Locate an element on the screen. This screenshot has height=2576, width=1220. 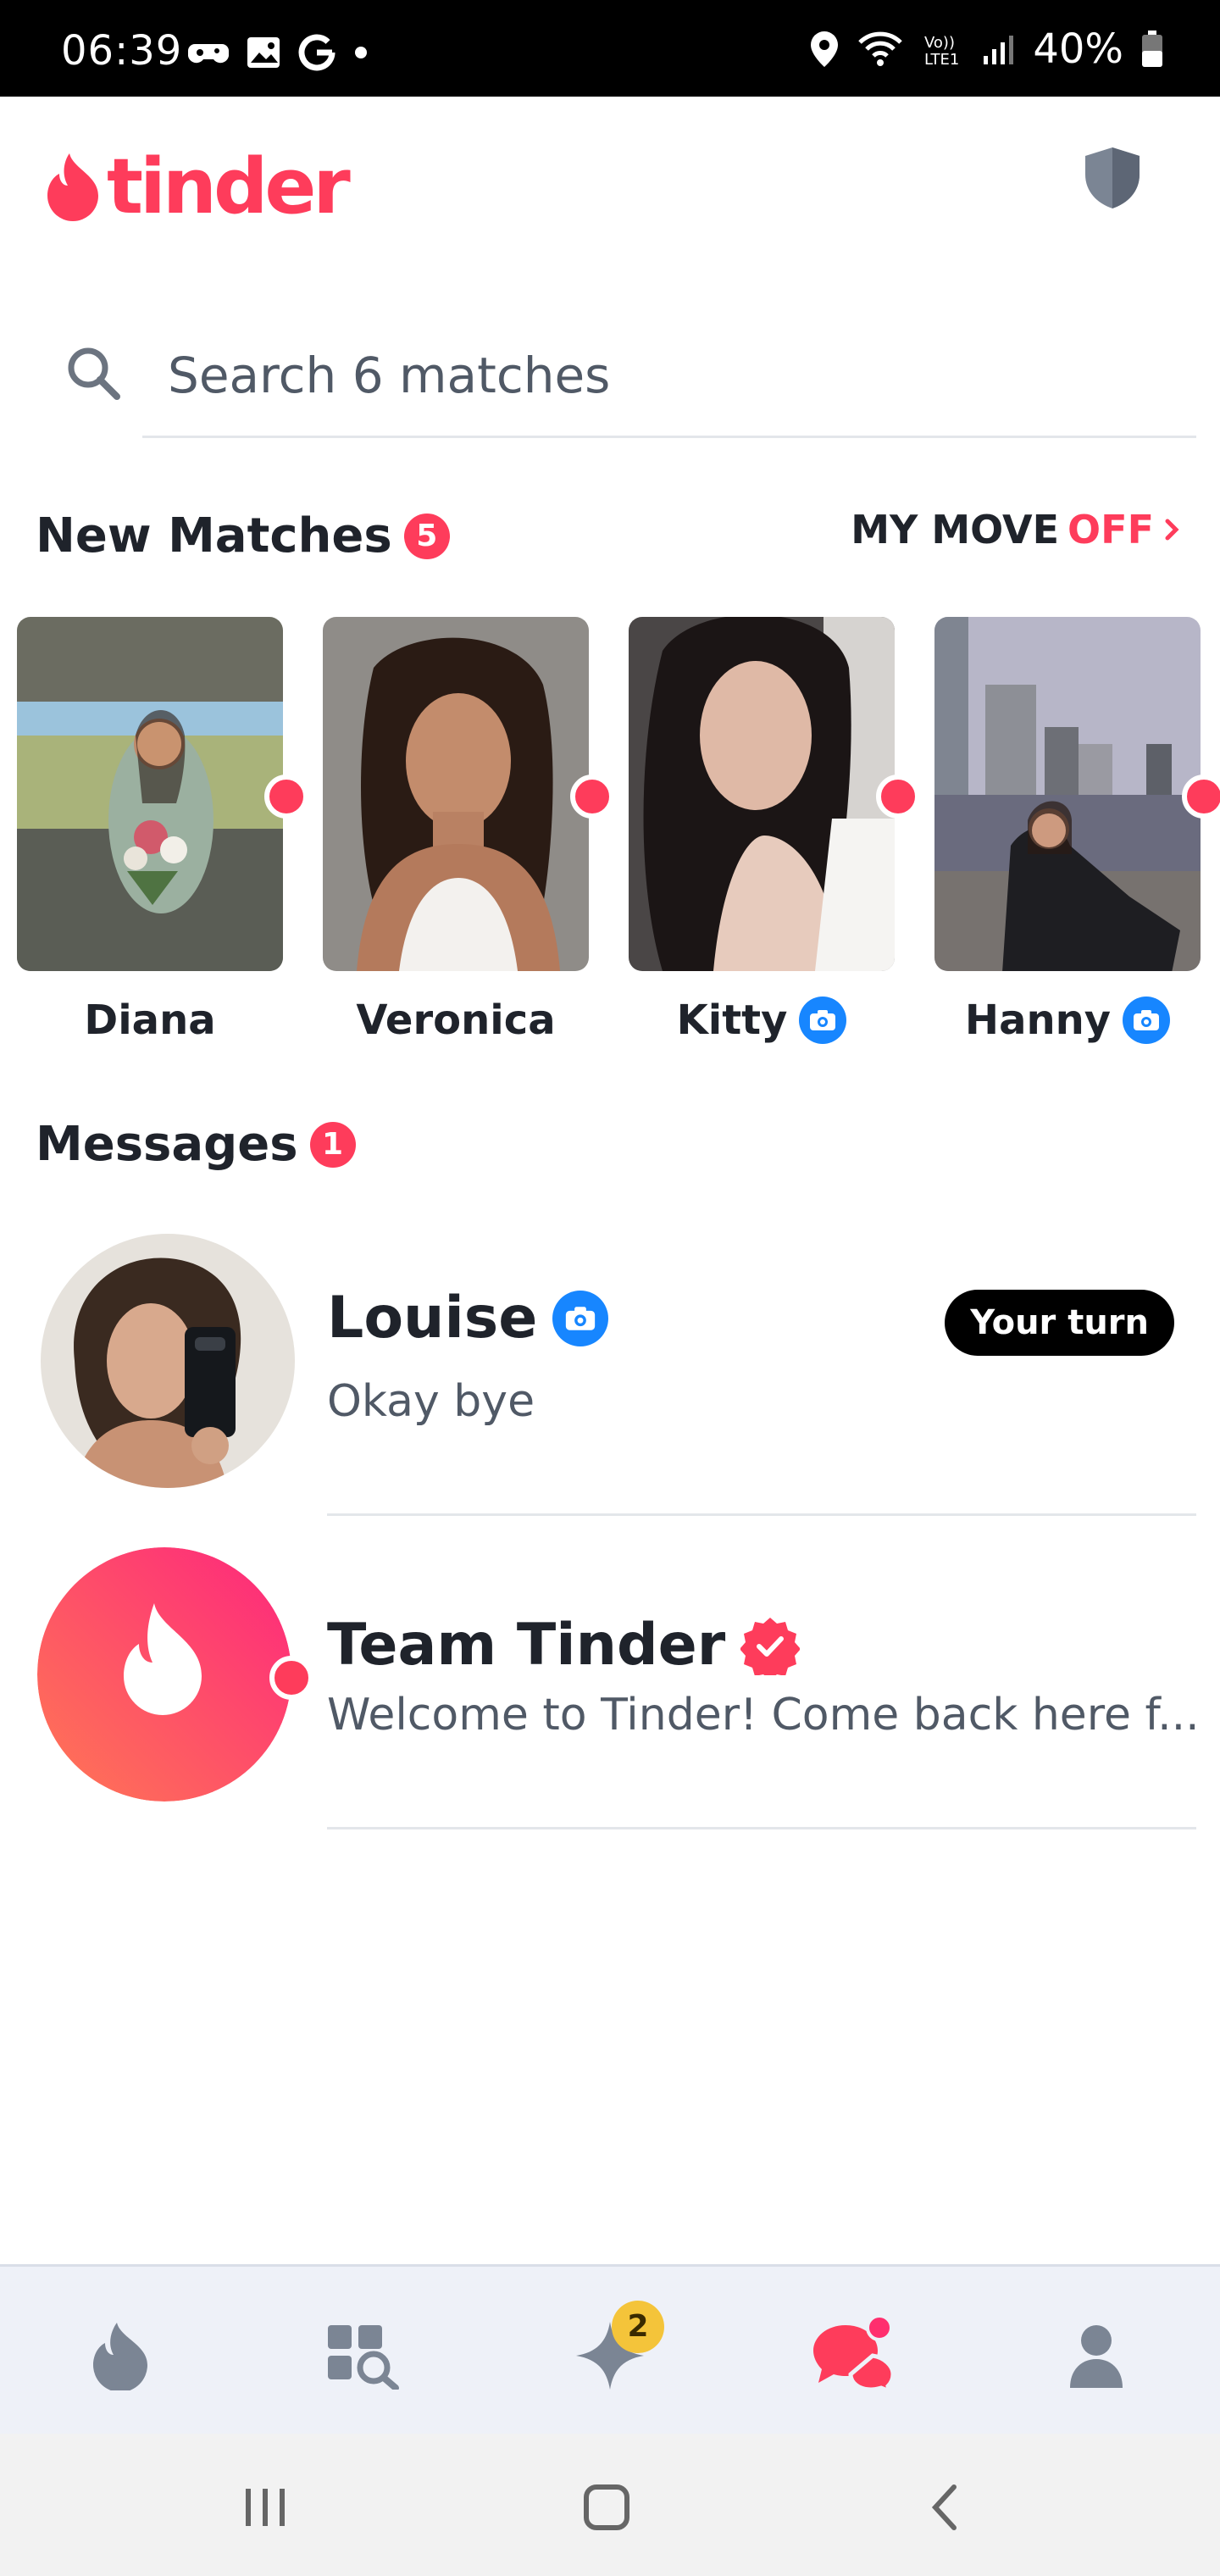
svg-text: Vo)) is located at coordinates (939, 43).